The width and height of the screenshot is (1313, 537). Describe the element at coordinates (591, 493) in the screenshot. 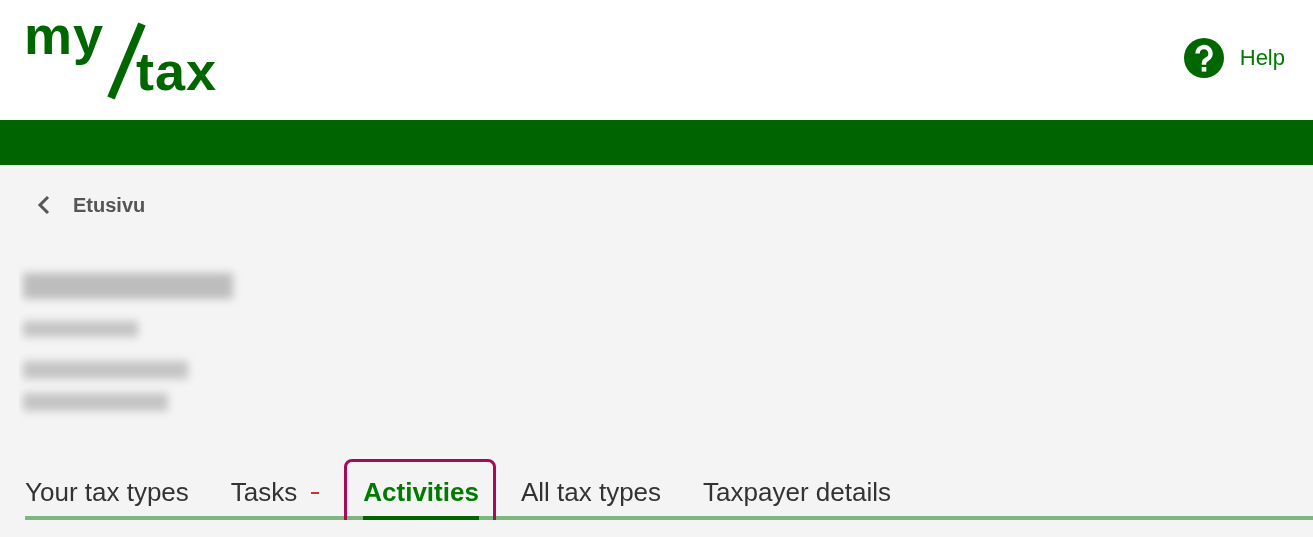

I see `tab: All tax types` at that location.